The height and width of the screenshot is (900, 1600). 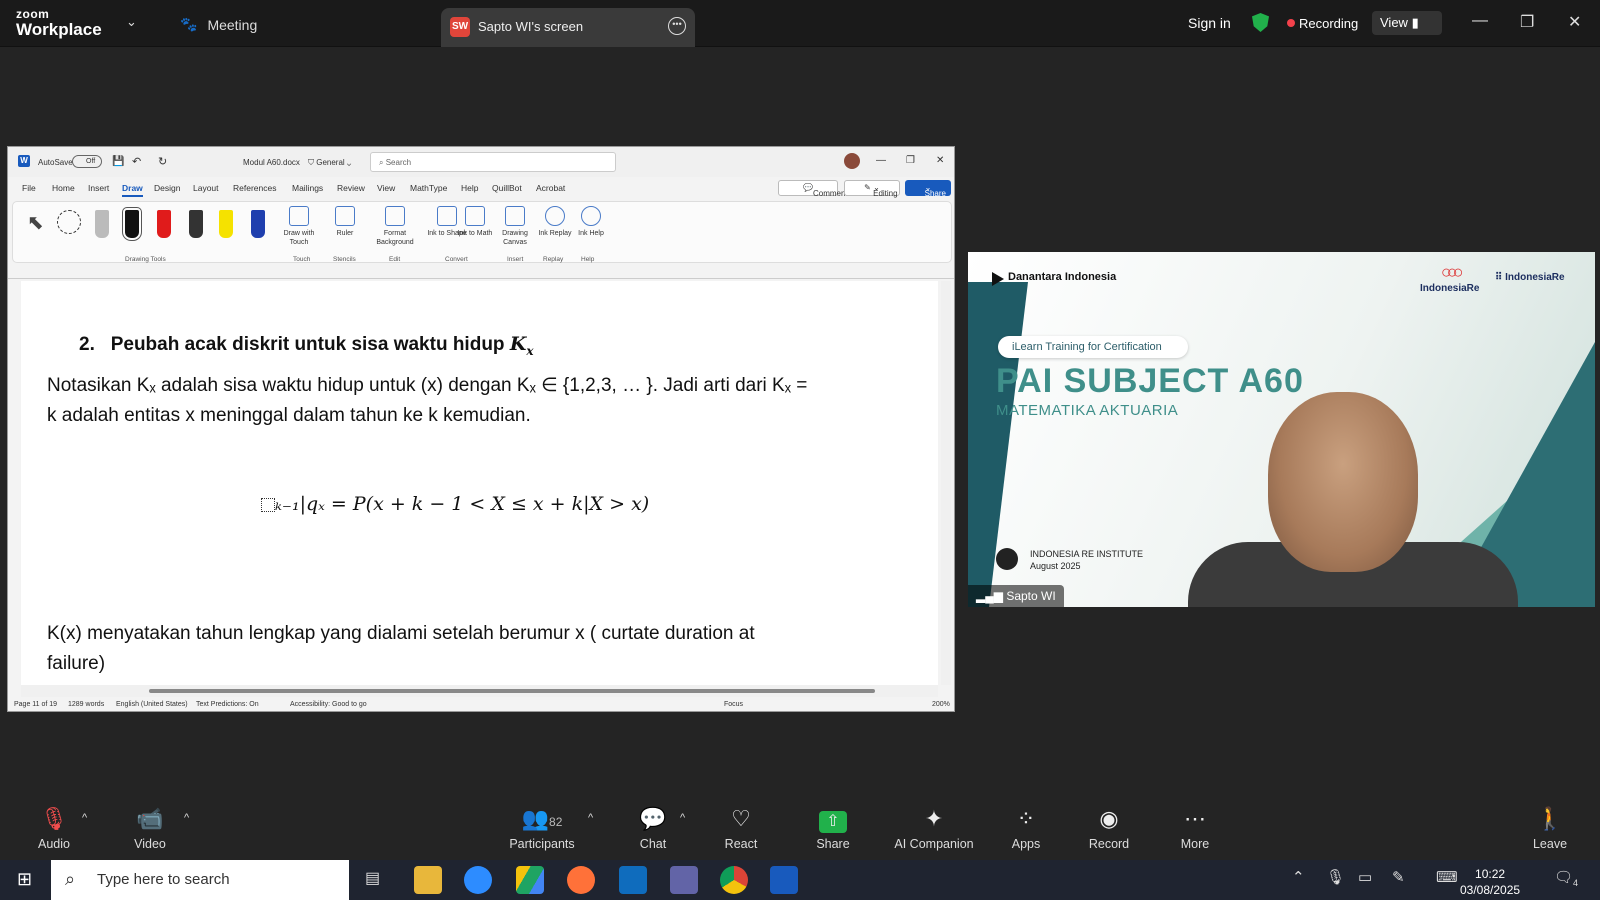 What do you see at coordinates (872, 189) in the screenshot?
I see `editing-button: ✎ Editing ⌄` at bounding box center [872, 189].